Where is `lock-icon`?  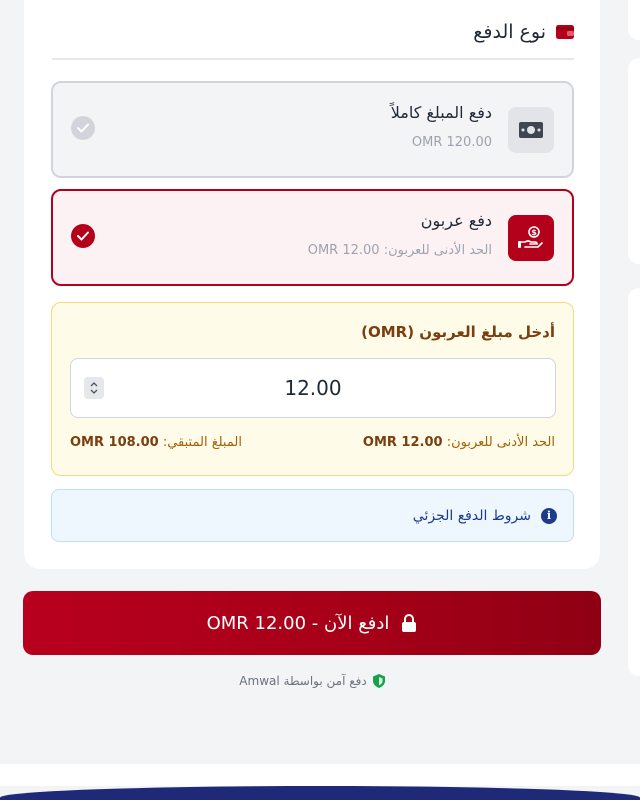
lock-icon is located at coordinates (409, 623).